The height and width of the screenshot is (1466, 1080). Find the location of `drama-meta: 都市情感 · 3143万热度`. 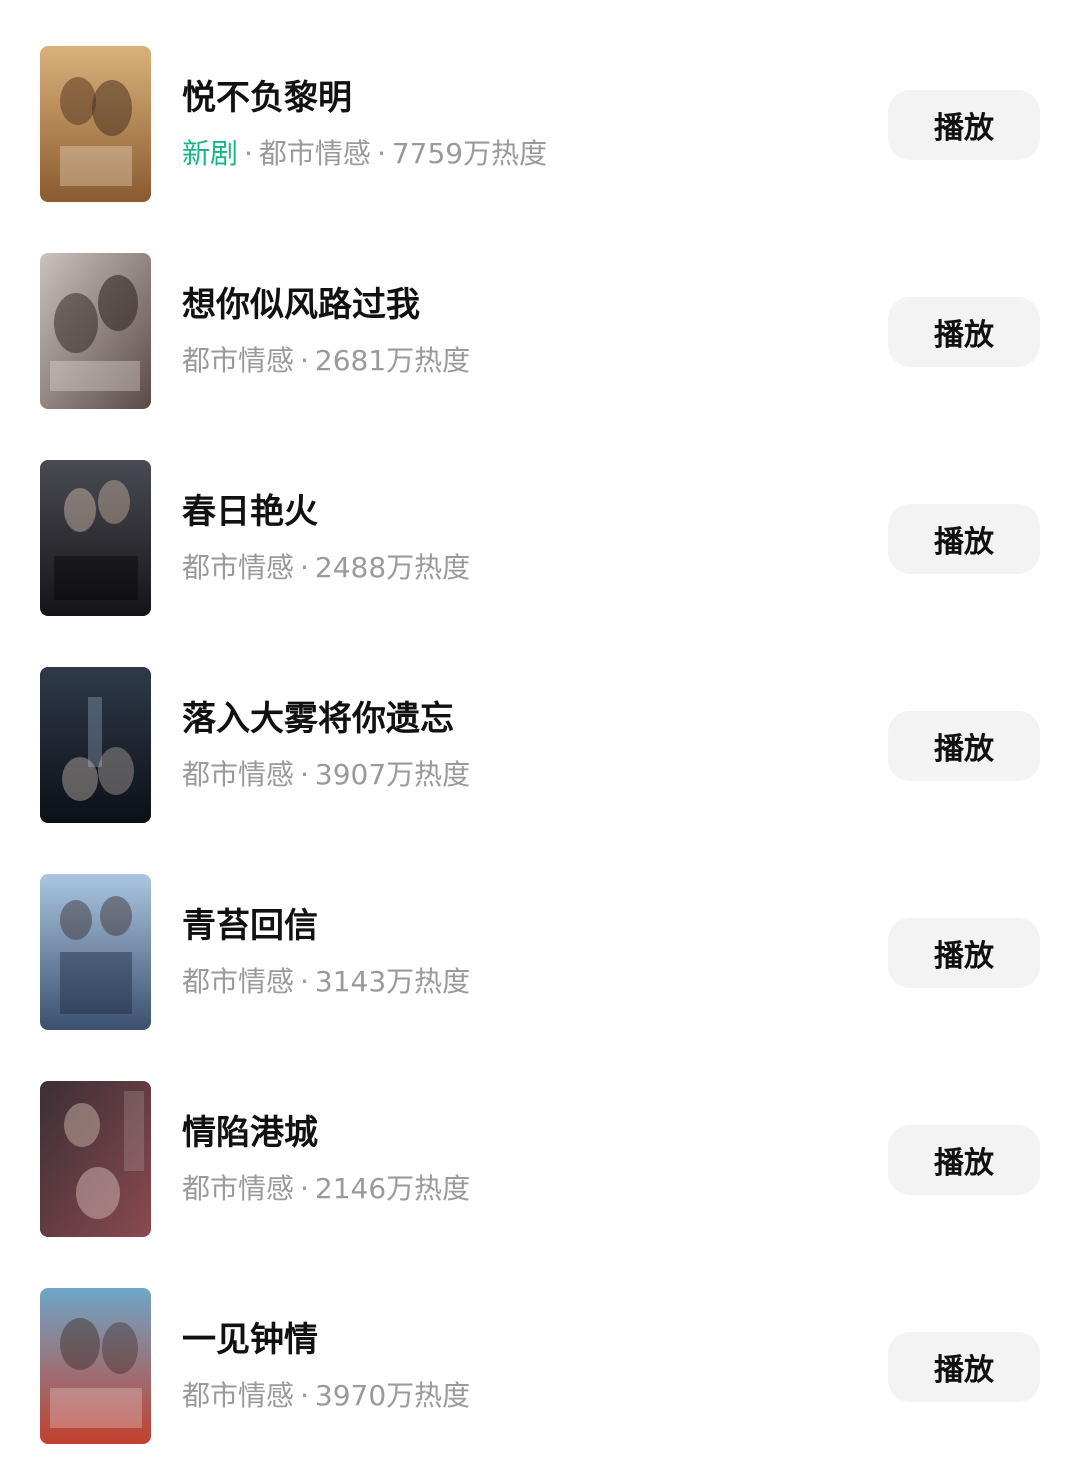

drama-meta: 都市情感 · 3143万热度 is located at coordinates (326, 982).